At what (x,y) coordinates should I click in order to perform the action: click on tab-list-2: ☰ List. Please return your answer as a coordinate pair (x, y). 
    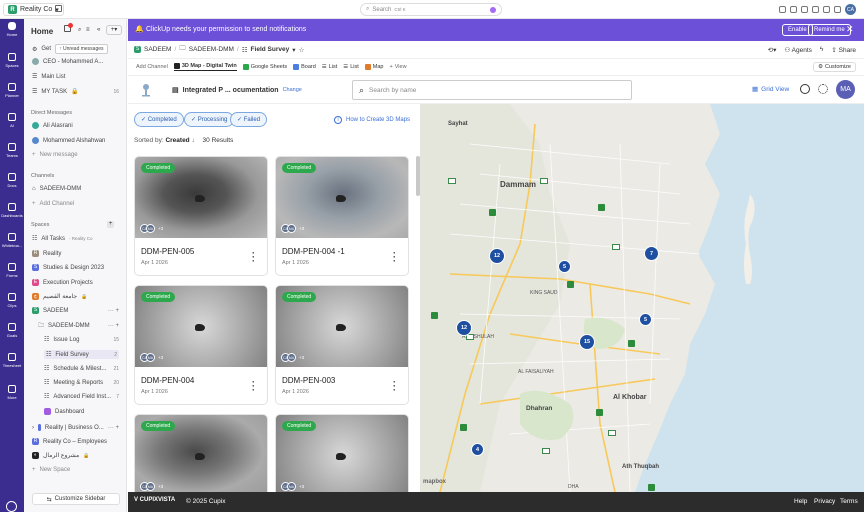
    Looking at the image, I should click on (351, 67).